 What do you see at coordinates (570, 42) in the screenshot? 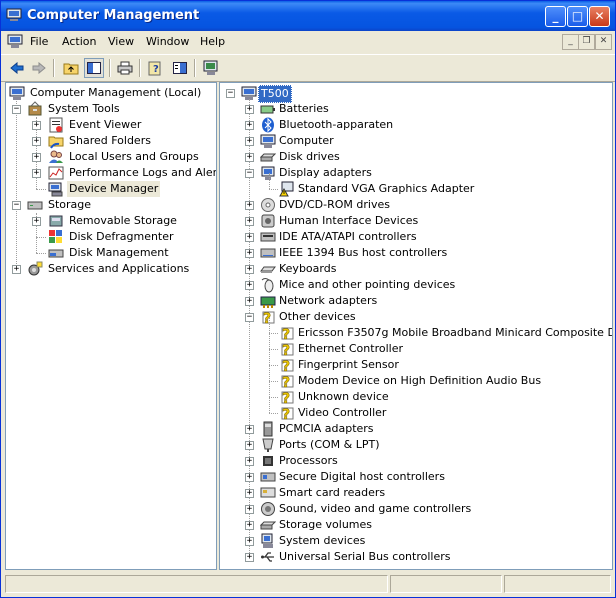
I see `mdi-minimize-button: _` at bounding box center [570, 42].